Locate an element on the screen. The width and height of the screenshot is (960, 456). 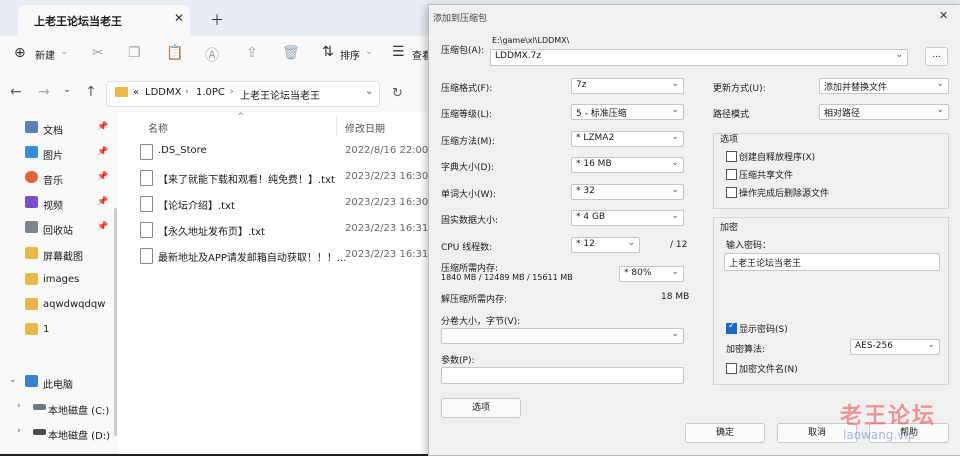
close-icon: ✕ is located at coordinates (943, 15).